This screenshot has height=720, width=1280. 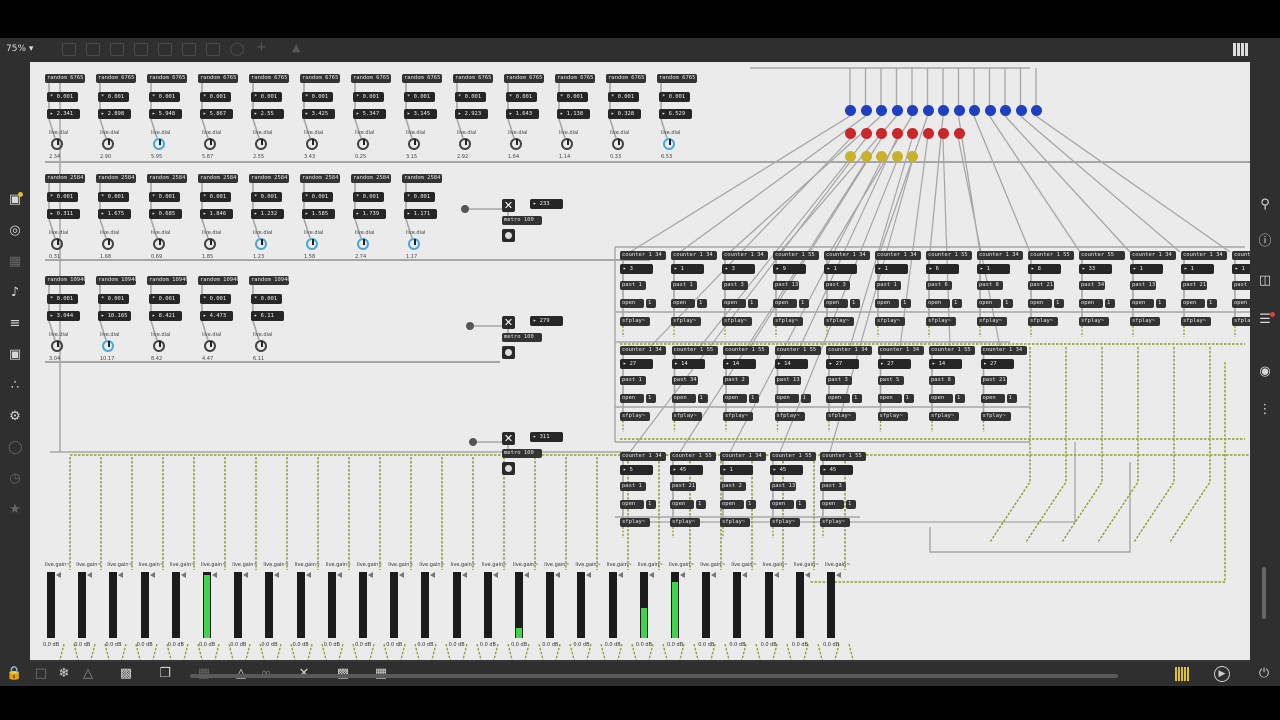 I want to click on metro-object: metro 100, so click(x=522, y=453).